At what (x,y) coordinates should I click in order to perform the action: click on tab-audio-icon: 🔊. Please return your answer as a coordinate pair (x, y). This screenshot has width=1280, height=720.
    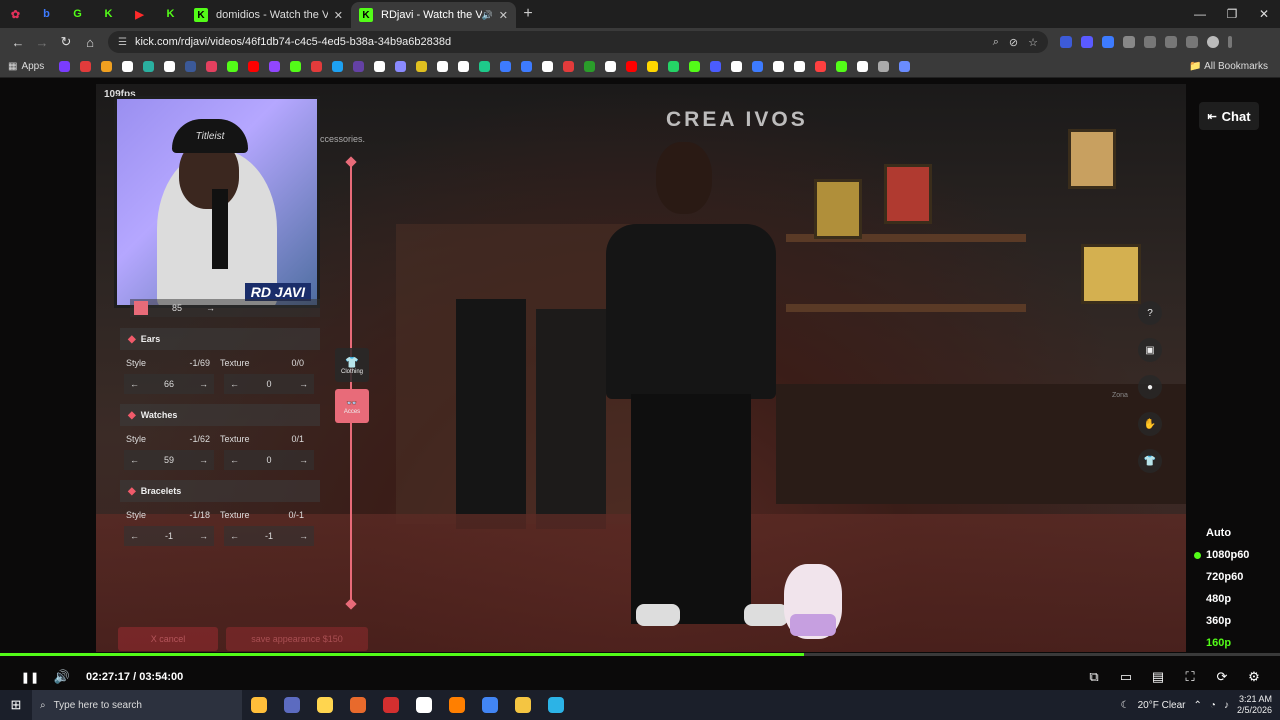
    Looking at the image, I should click on (487, 15).